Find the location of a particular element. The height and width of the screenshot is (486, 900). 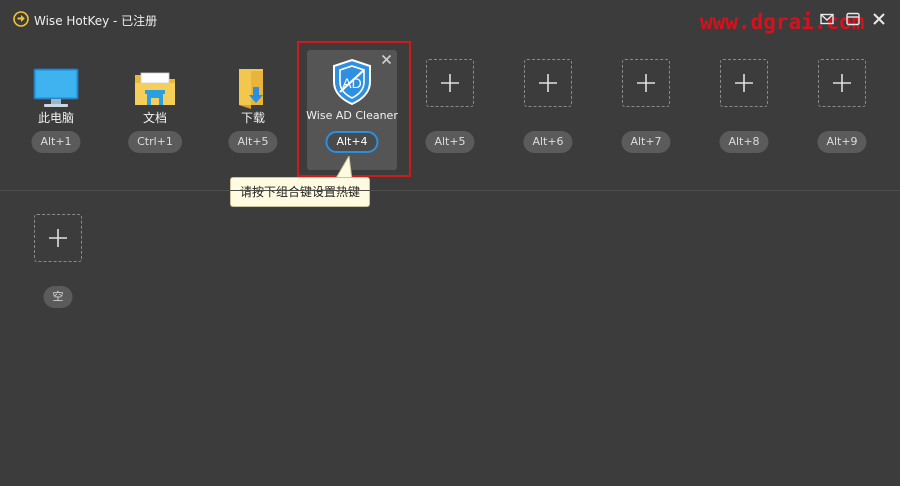

window-title: Wise HotKey - 已注册 is located at coordinates (96, 21).